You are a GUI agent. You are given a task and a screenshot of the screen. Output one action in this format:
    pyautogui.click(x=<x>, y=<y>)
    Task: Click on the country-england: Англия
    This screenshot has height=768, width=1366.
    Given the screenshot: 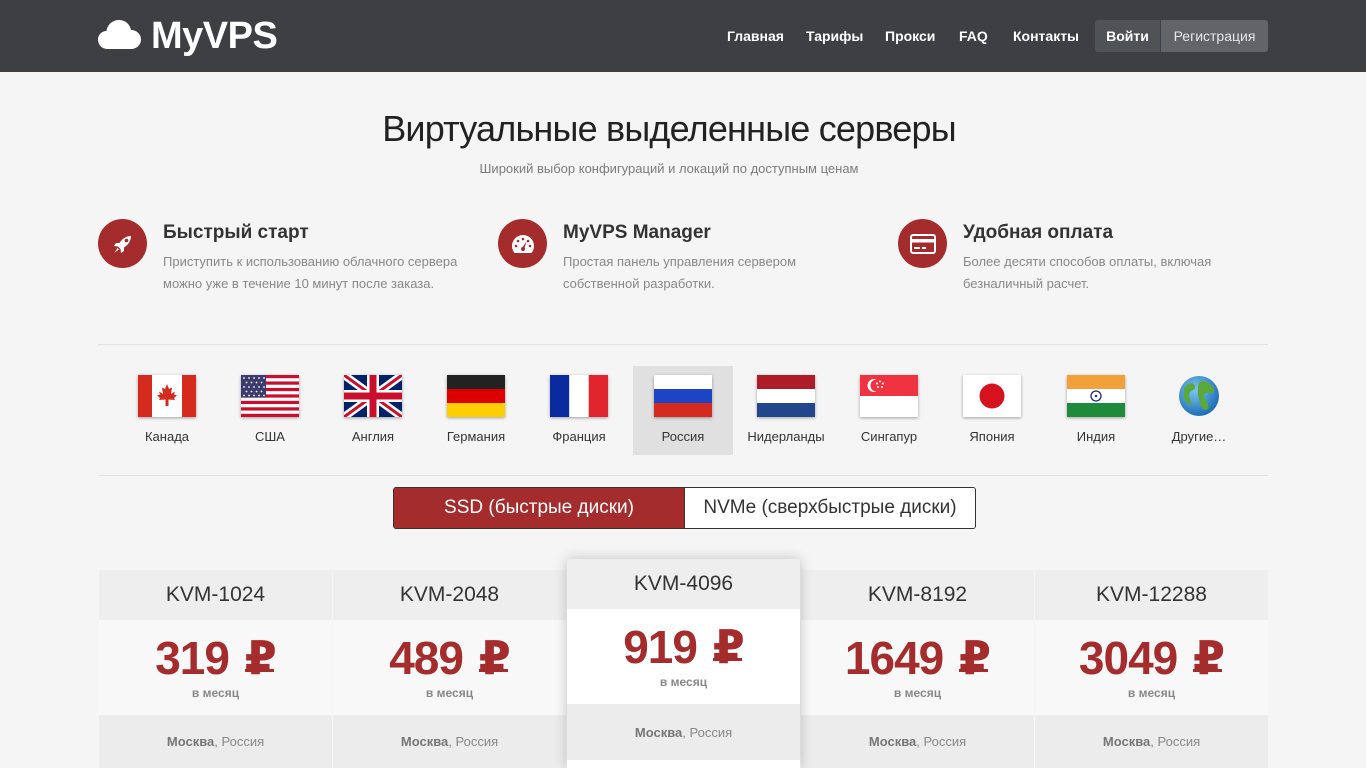 What is the action you would take?
    pyautogui.click(x=373, y=410)
    